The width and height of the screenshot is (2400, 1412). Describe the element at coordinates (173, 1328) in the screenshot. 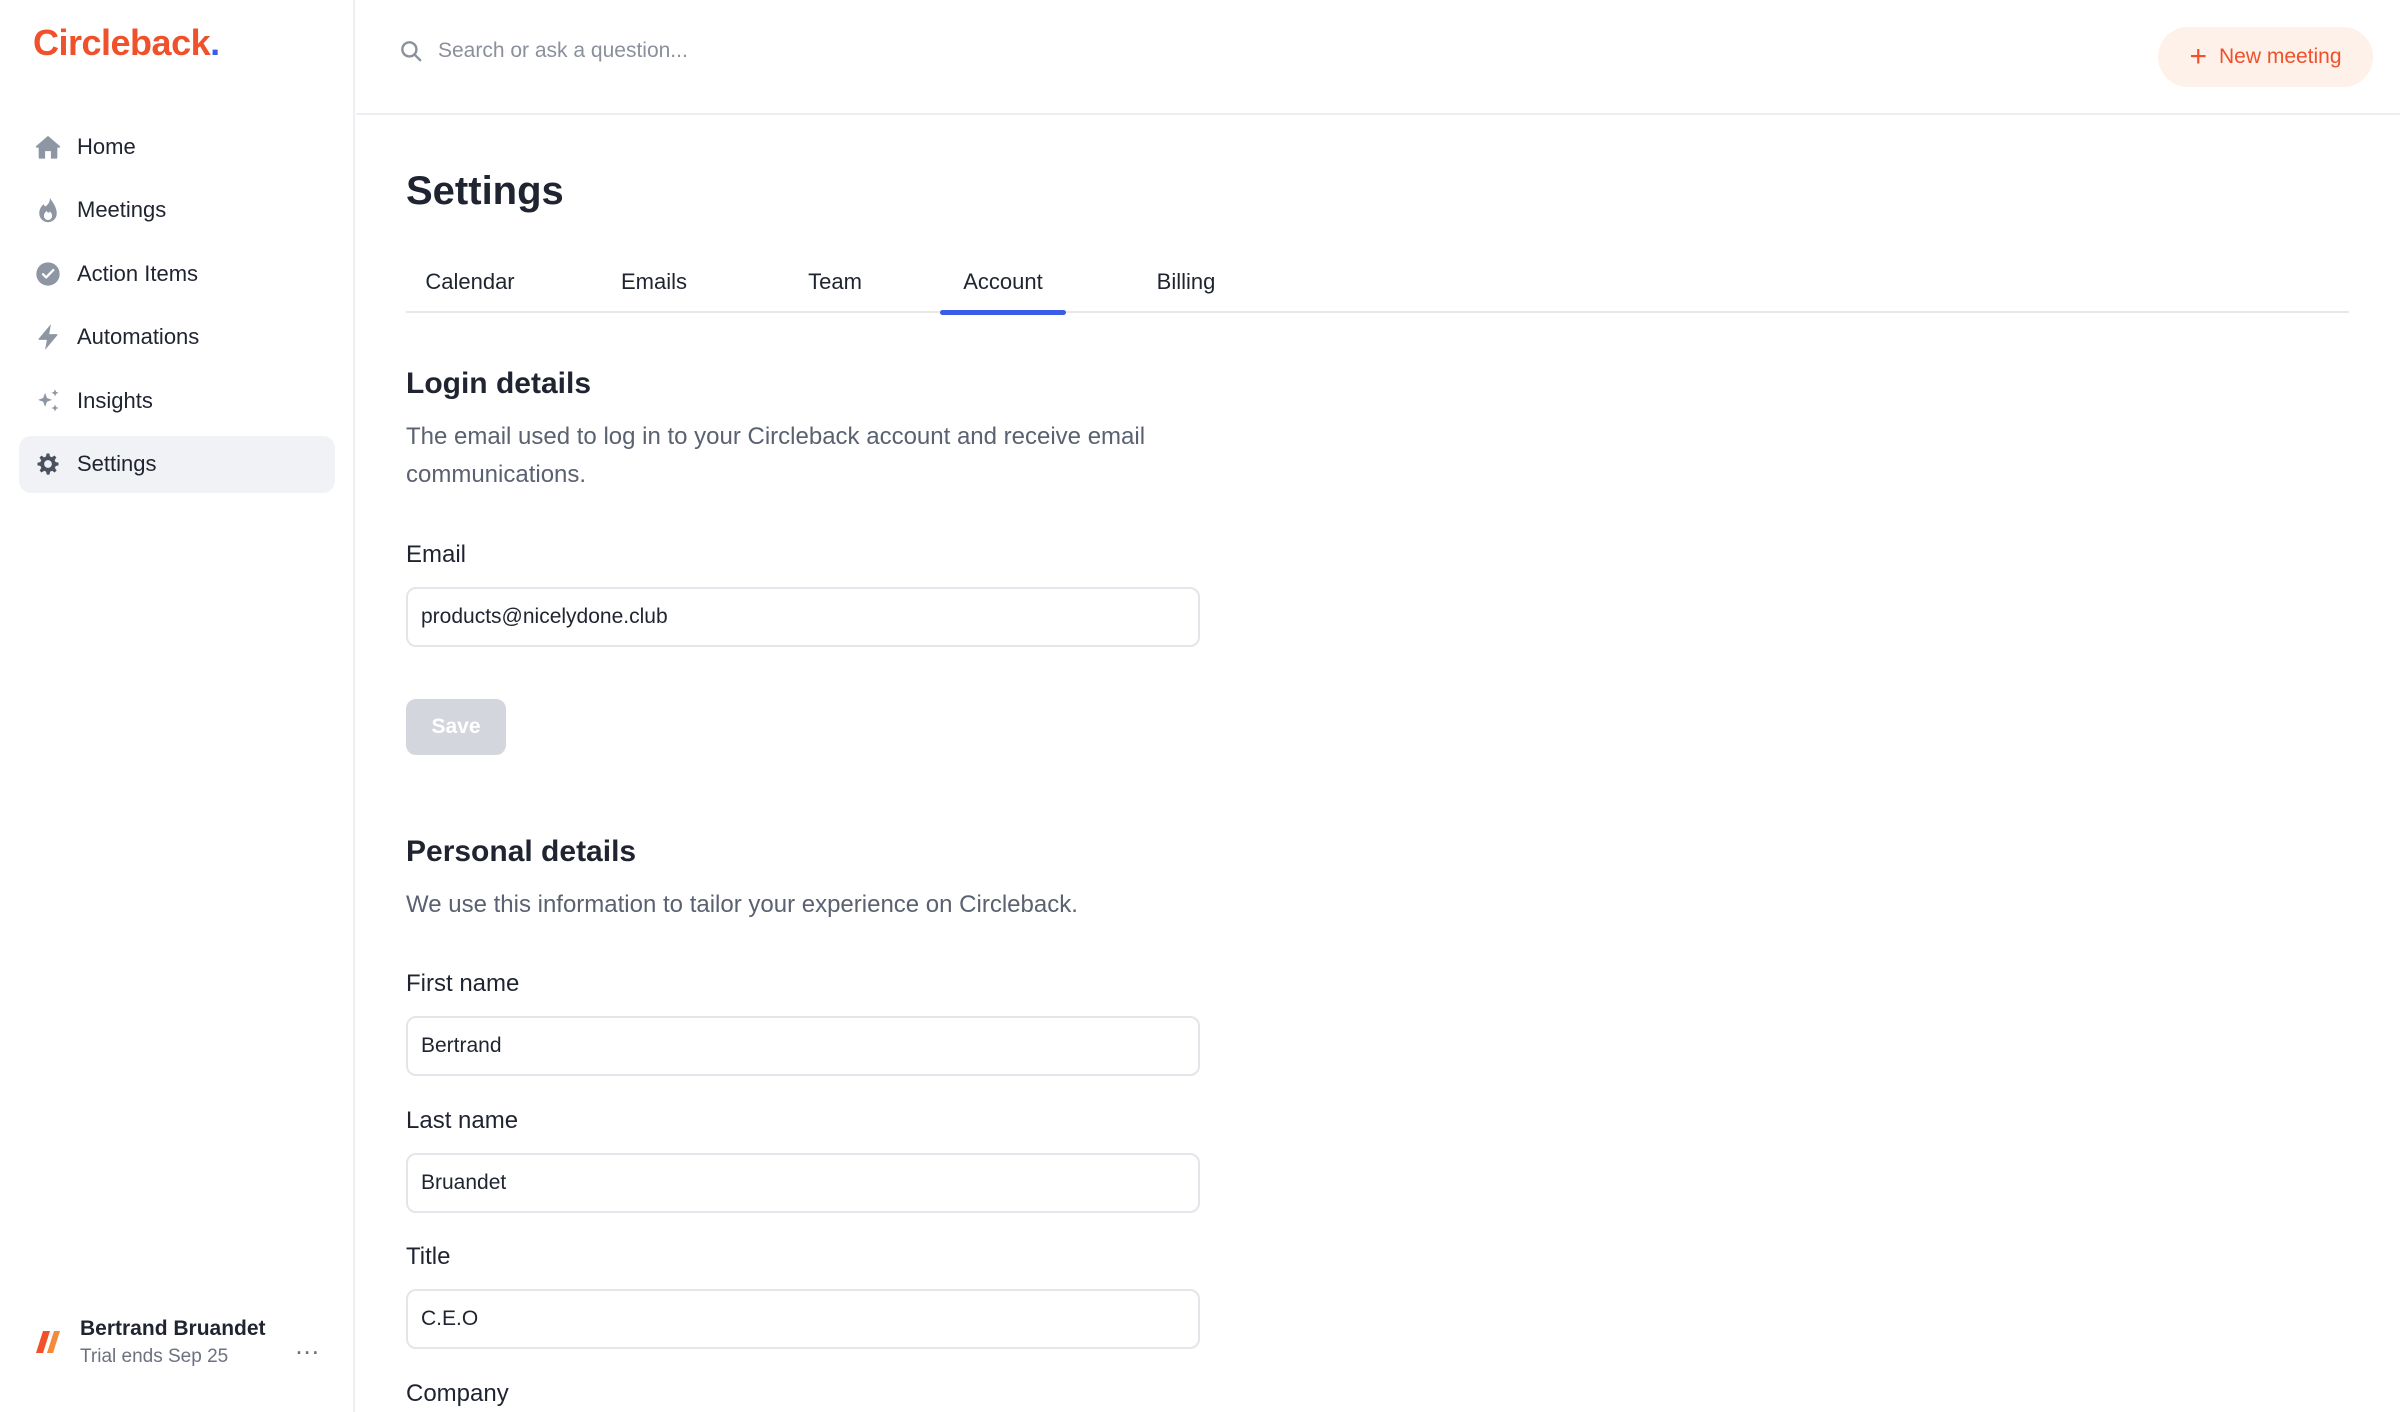

I see `user-name: Bertrand Bruandet` at that location.